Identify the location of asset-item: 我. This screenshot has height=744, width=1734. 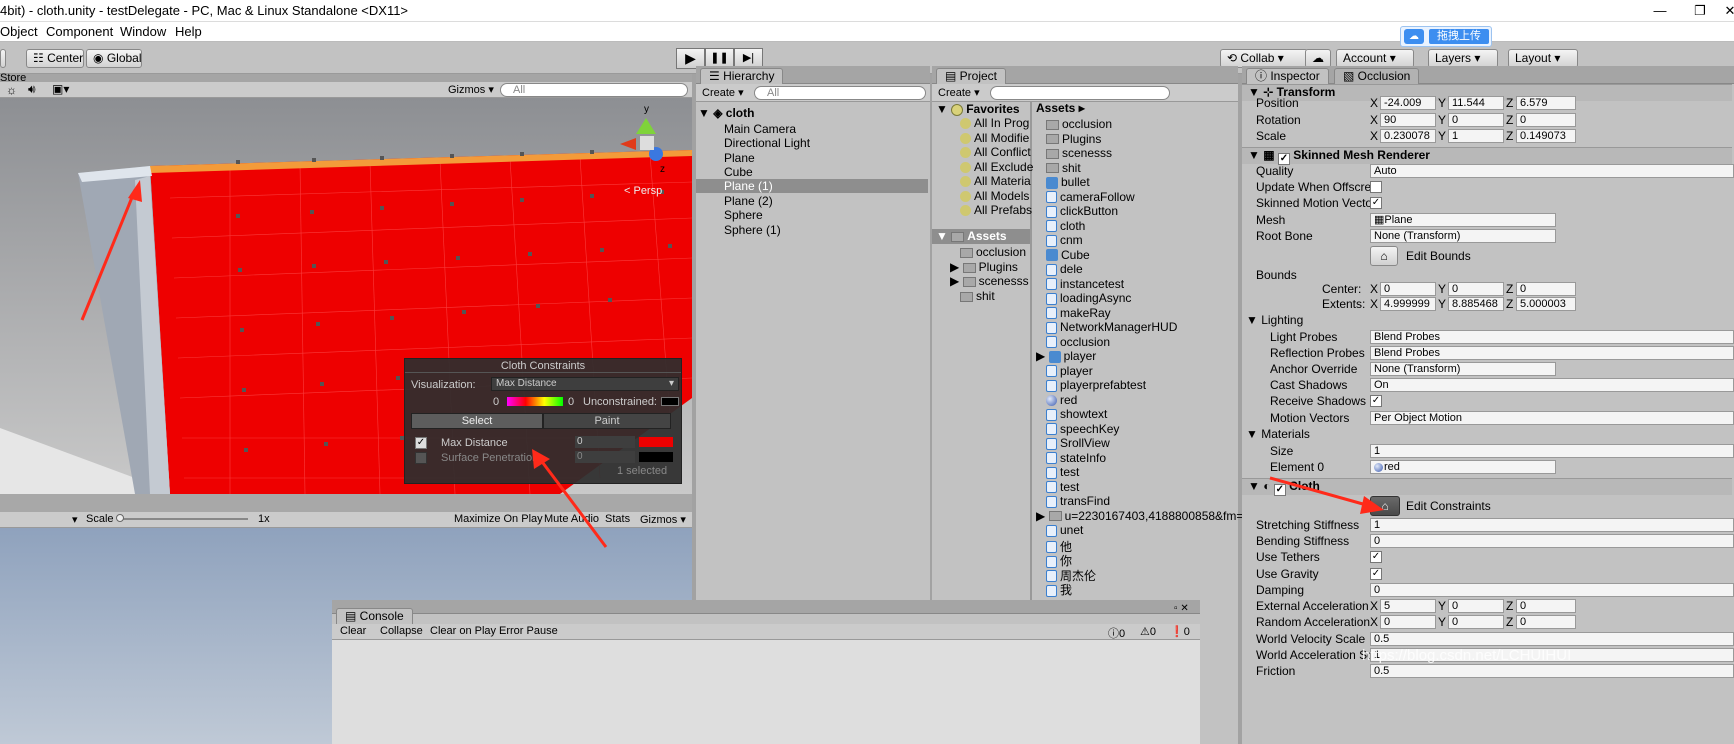
(1059, 589).